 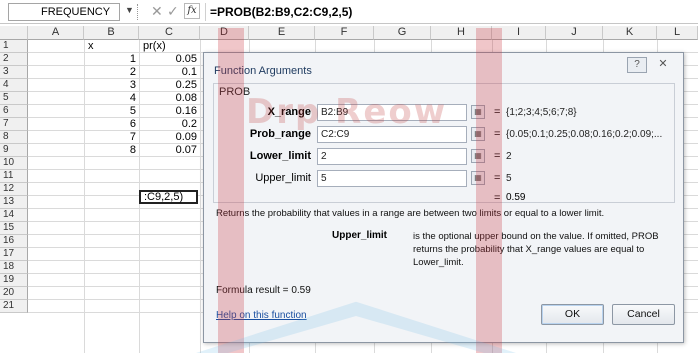 What do you see at coordinates (111, 111) in the screenshot?
I see `cell-b6: 5` at bounding box center [111, 111].